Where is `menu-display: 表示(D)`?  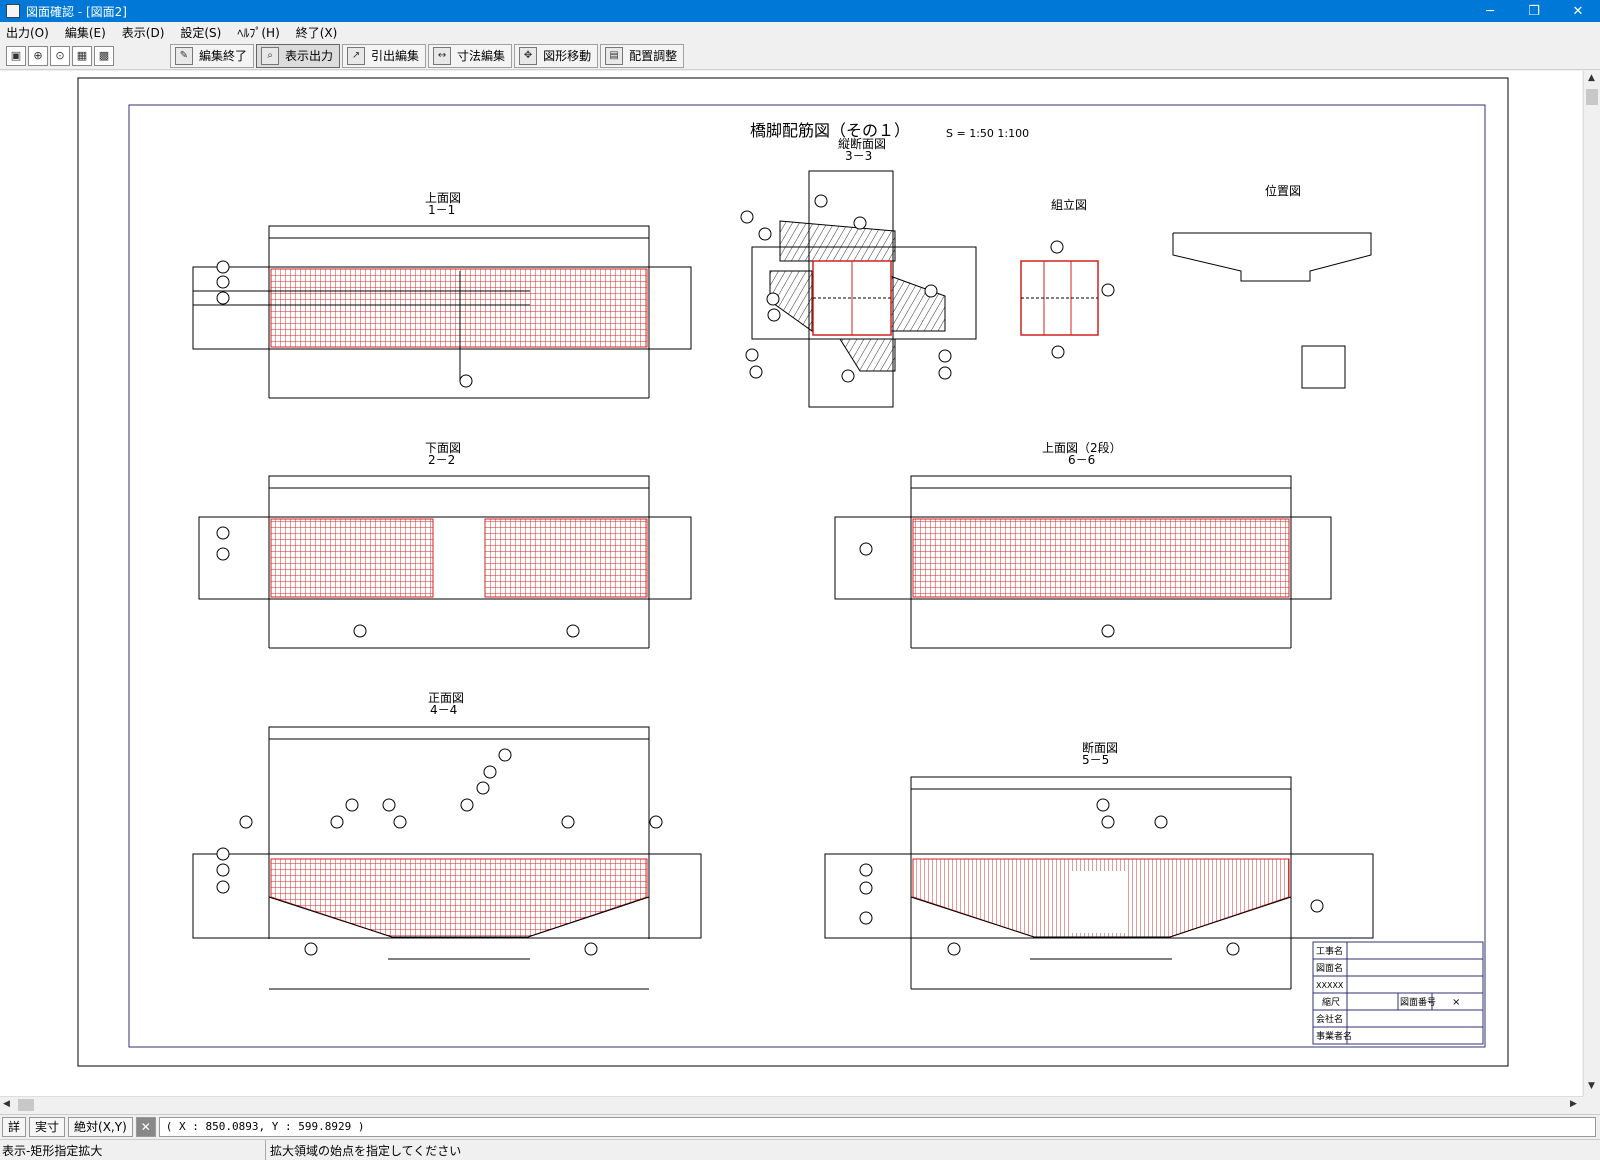 menu-display: 表示(D) is located at coordinates (143, 32).